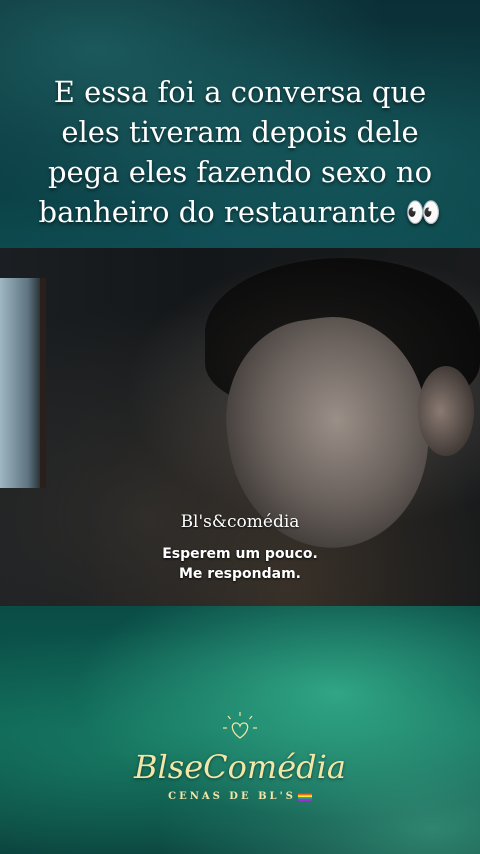  I want to click on logo-title: BlseComédia, so click(240, 767).